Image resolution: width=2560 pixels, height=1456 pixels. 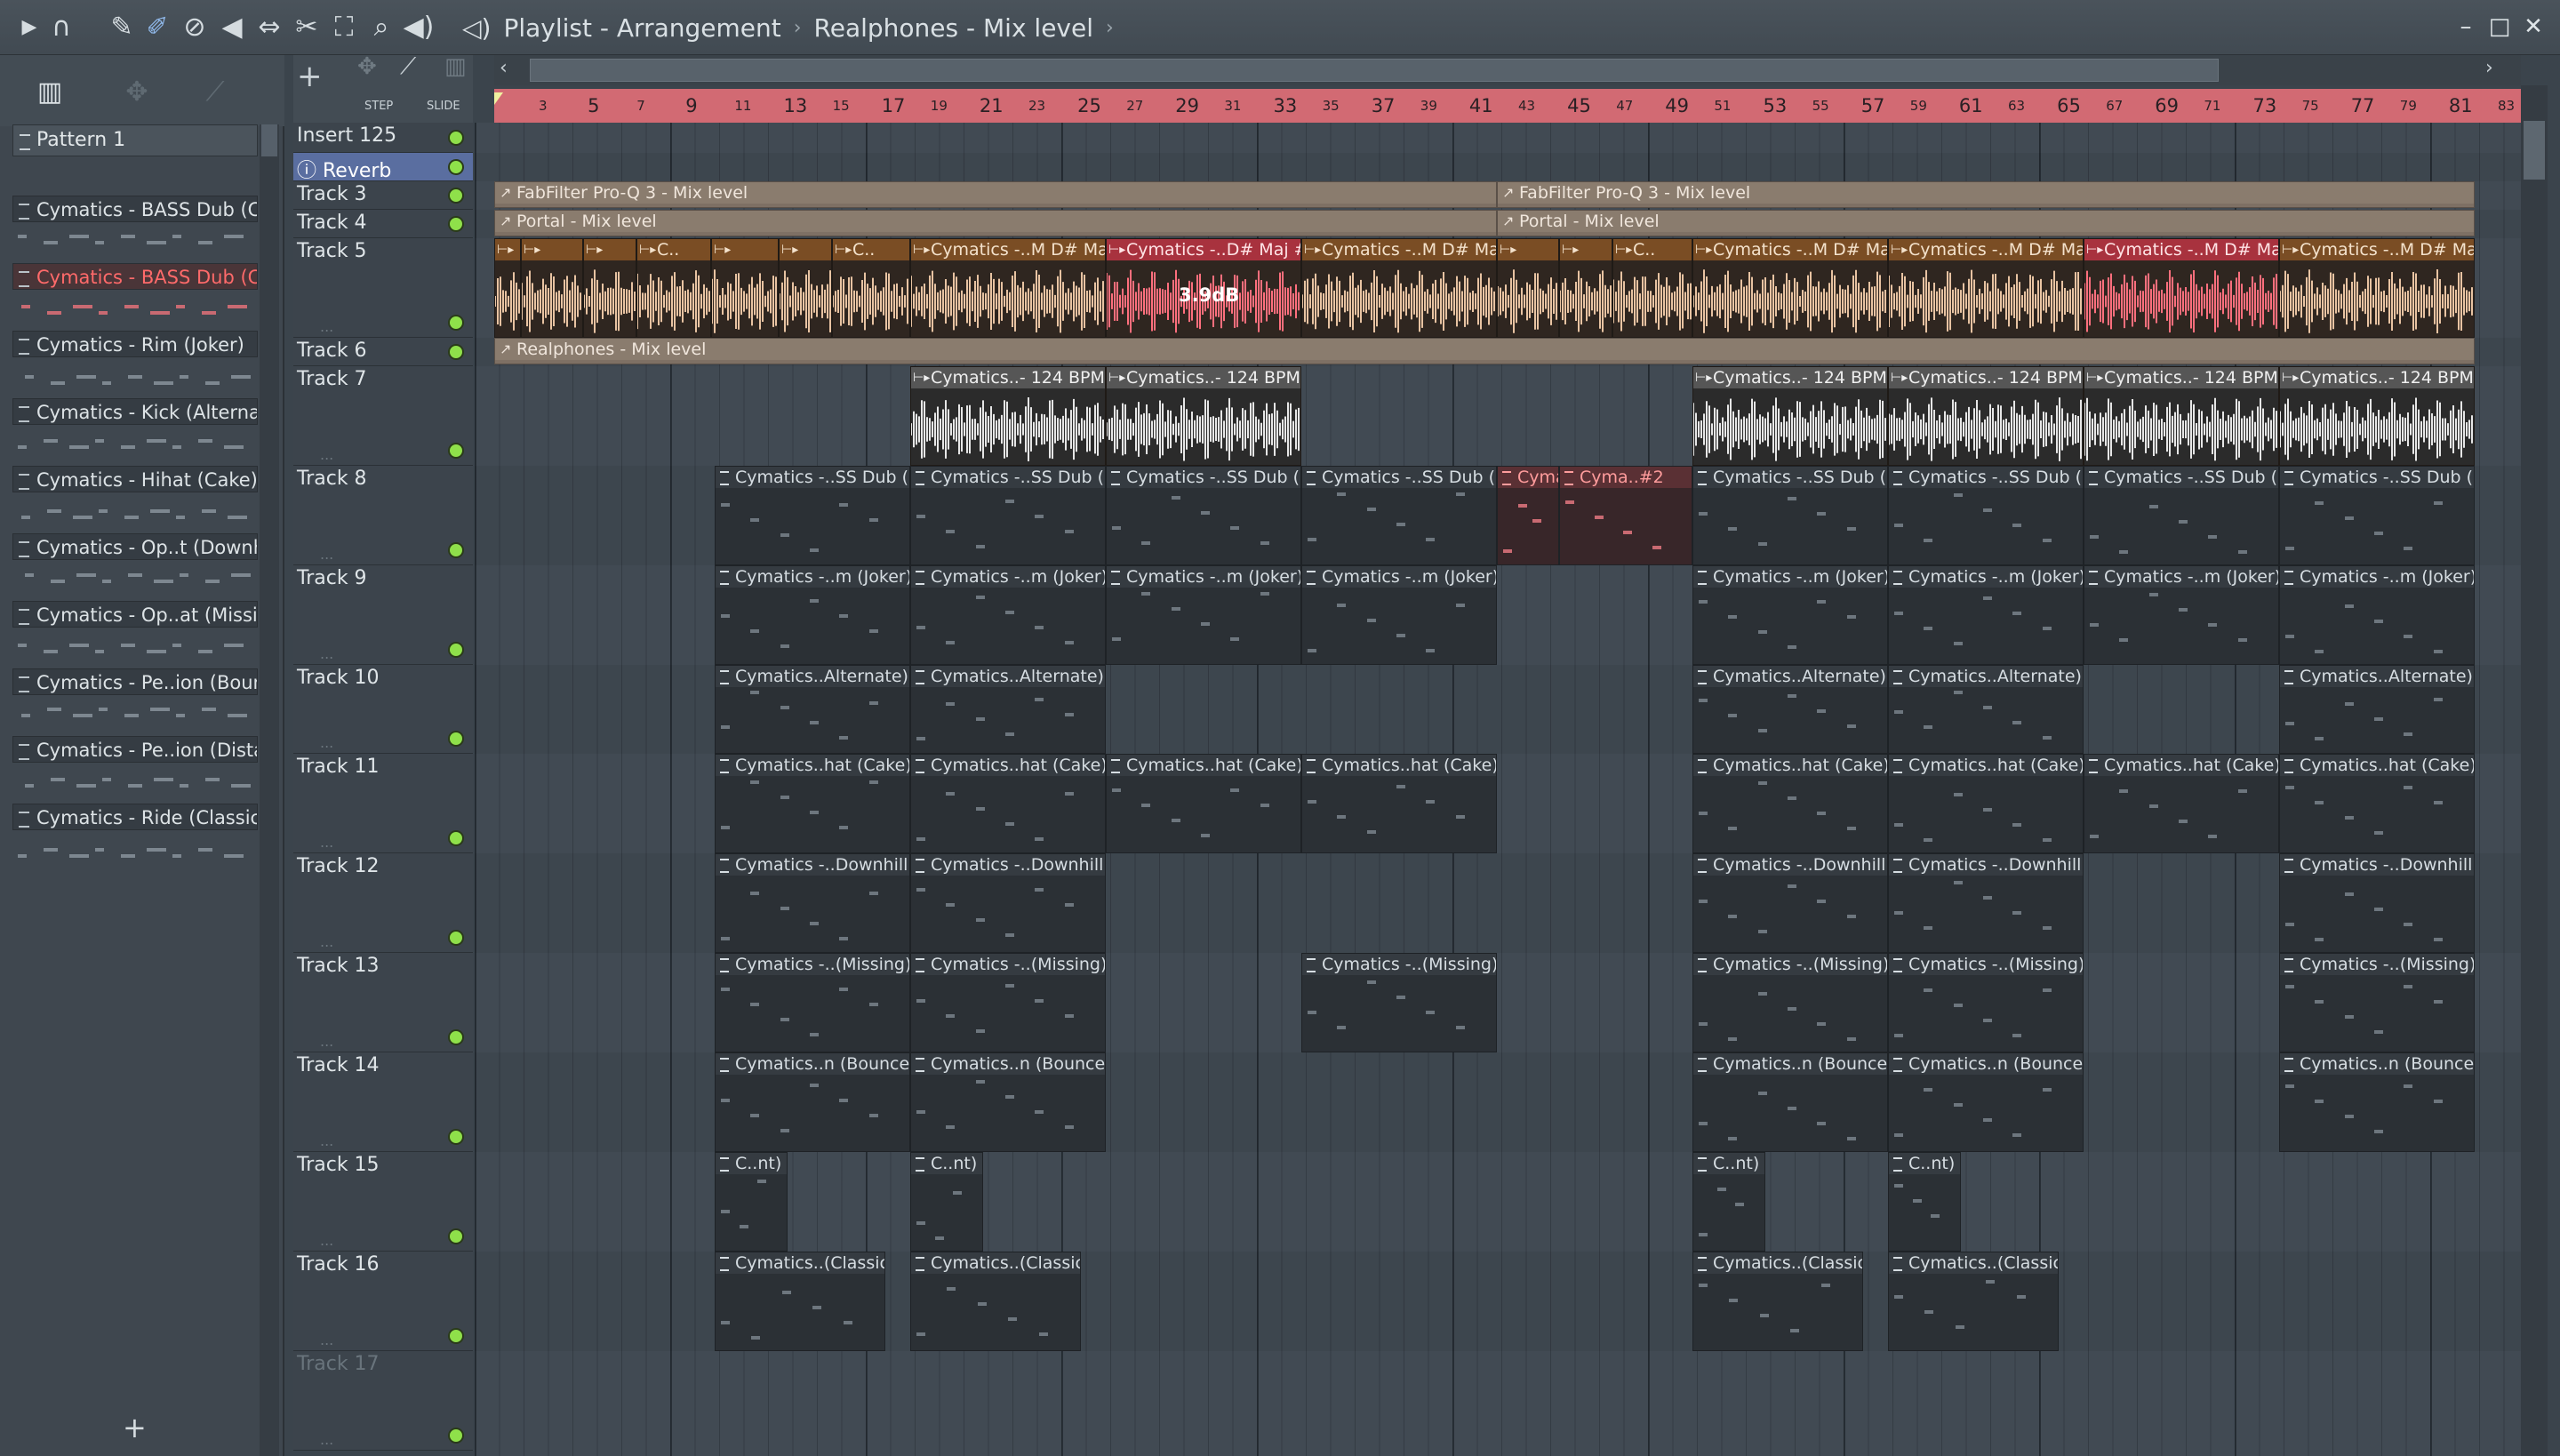 I want to click on automation-icon: ✥, so click(x=136, y=92).